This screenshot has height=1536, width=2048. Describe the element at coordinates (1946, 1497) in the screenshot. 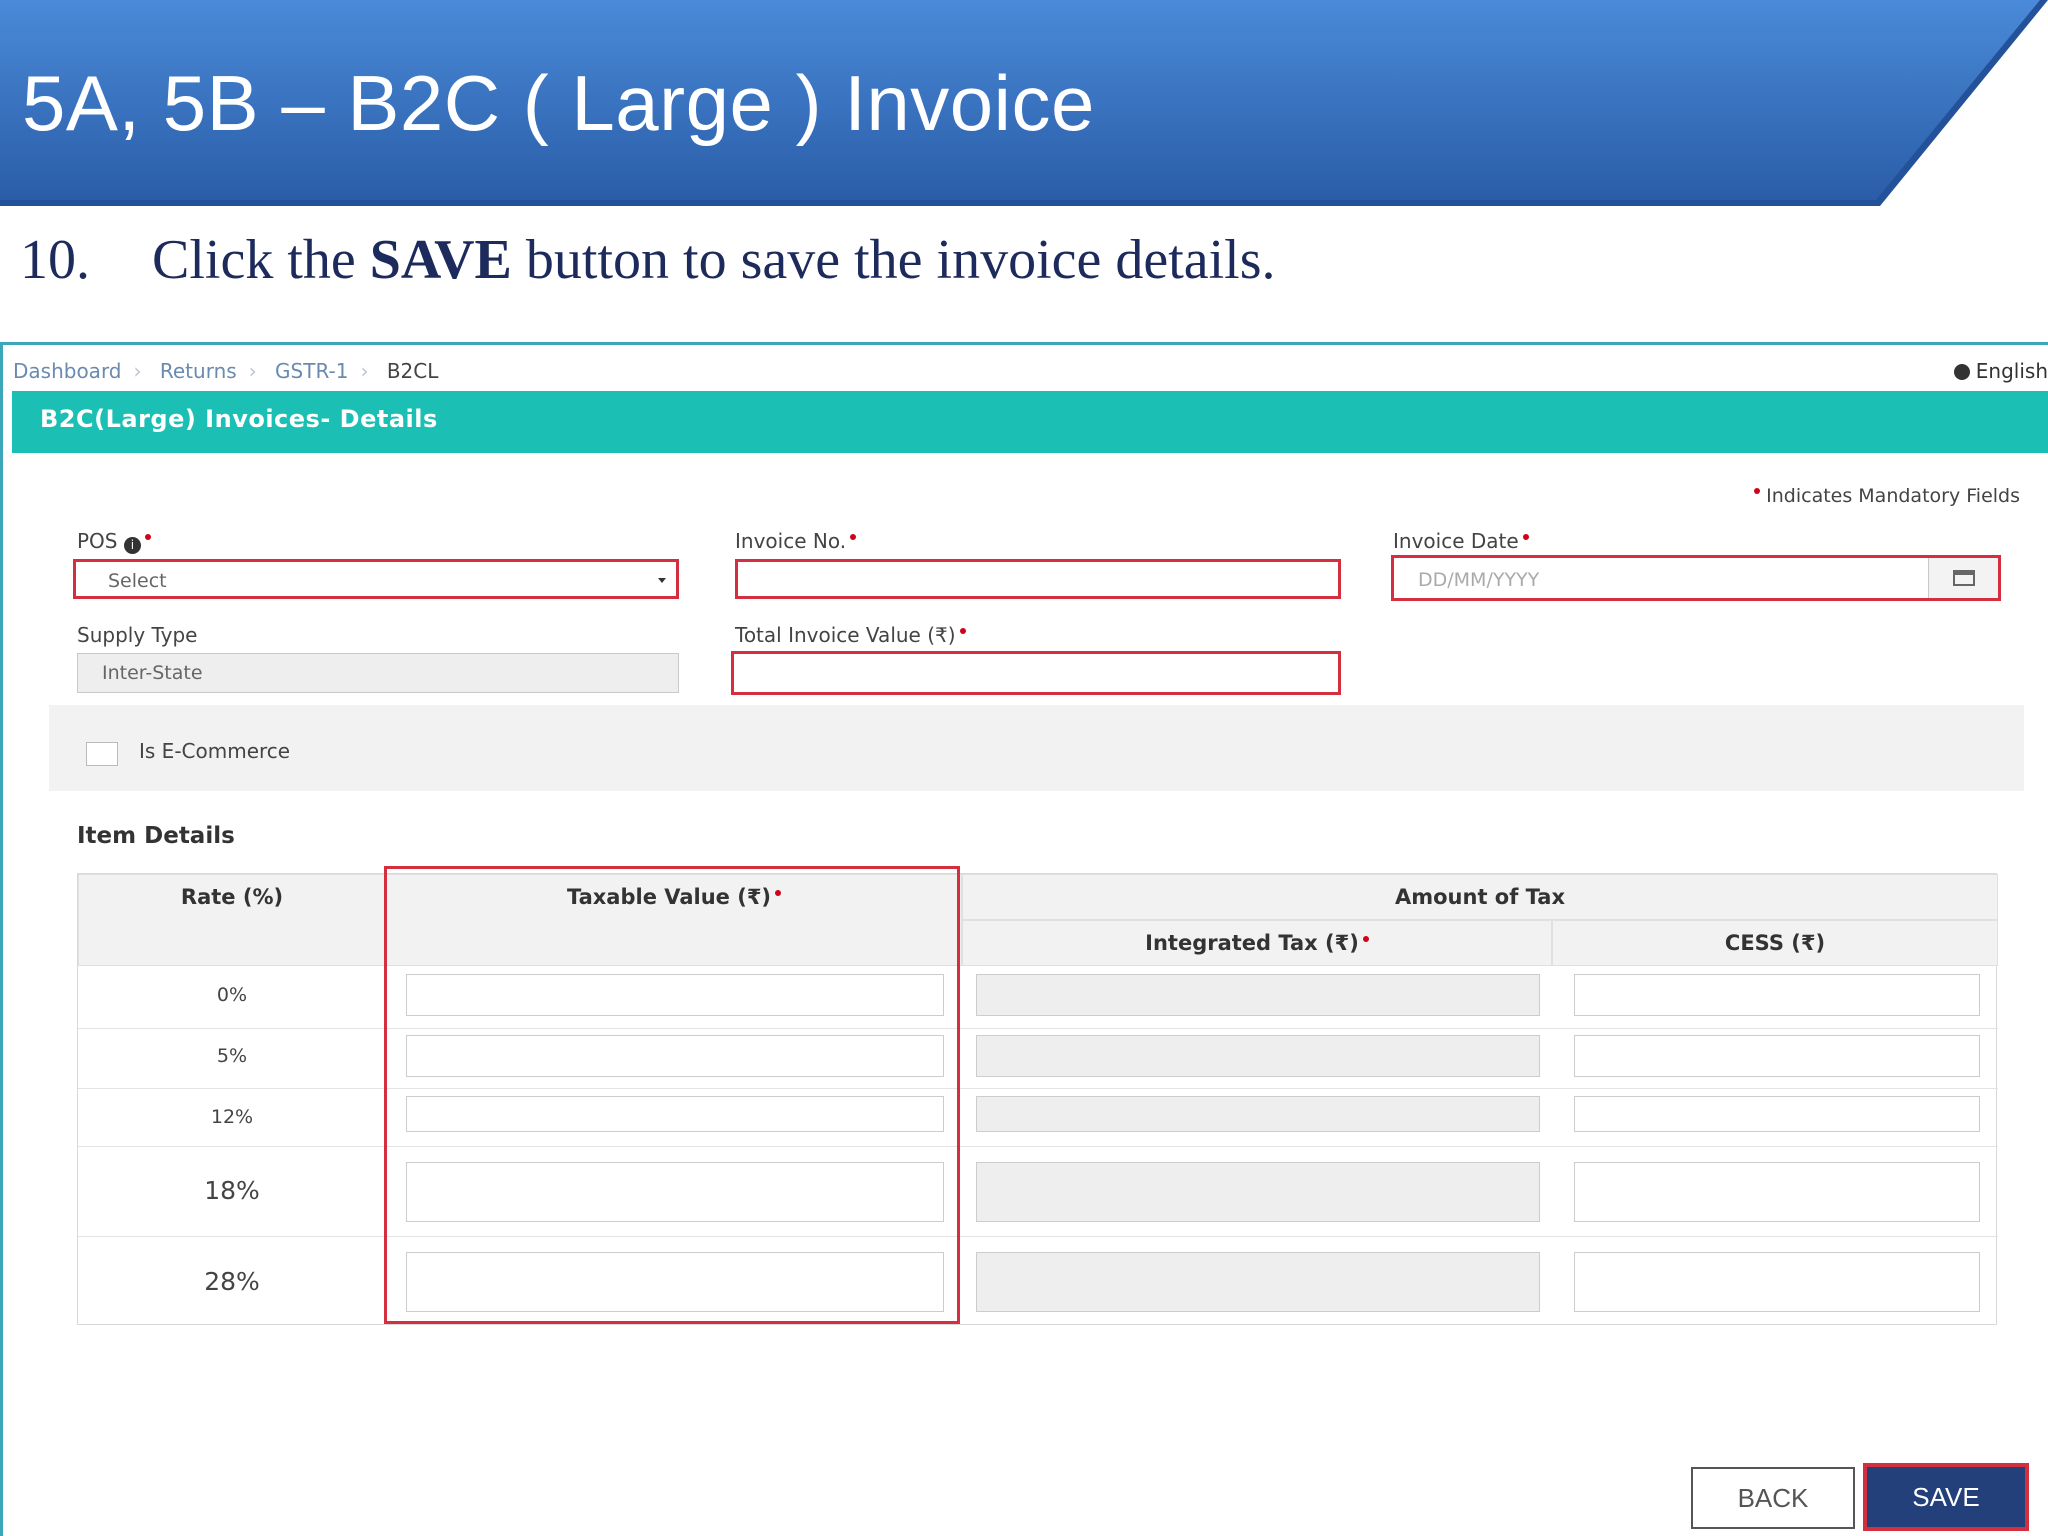

I see `save-button: SAVE` at that location.